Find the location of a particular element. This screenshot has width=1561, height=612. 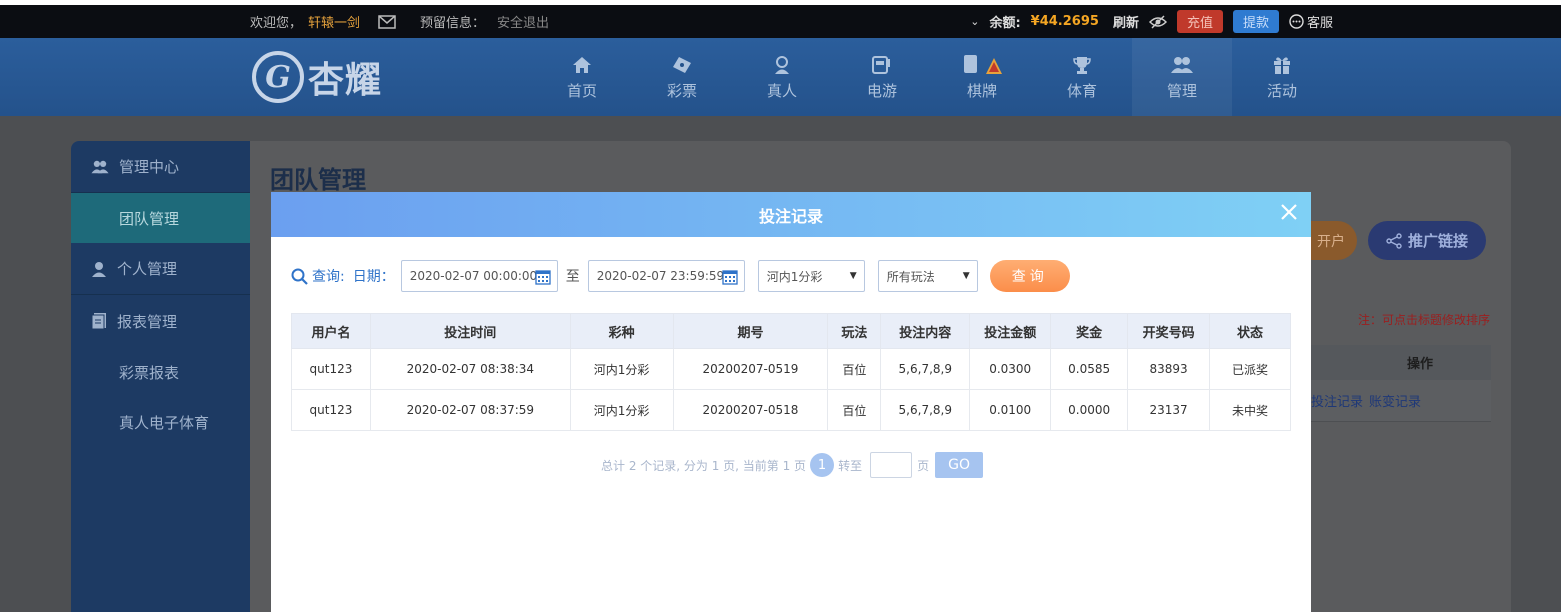

nav-label: 管理 is located at coordinates (1181, 90).